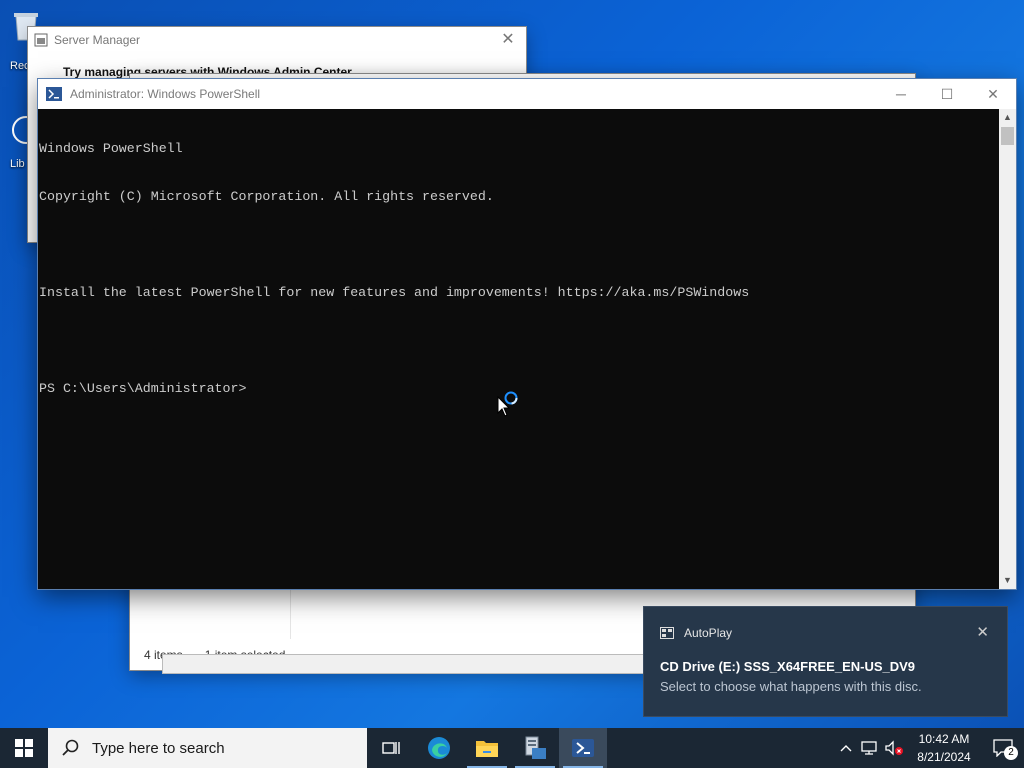  What do you see at coordinates (708, 633) in the screenshot?
I see `toast-app-name: AutoPlay` at bounding box center [708, 633].